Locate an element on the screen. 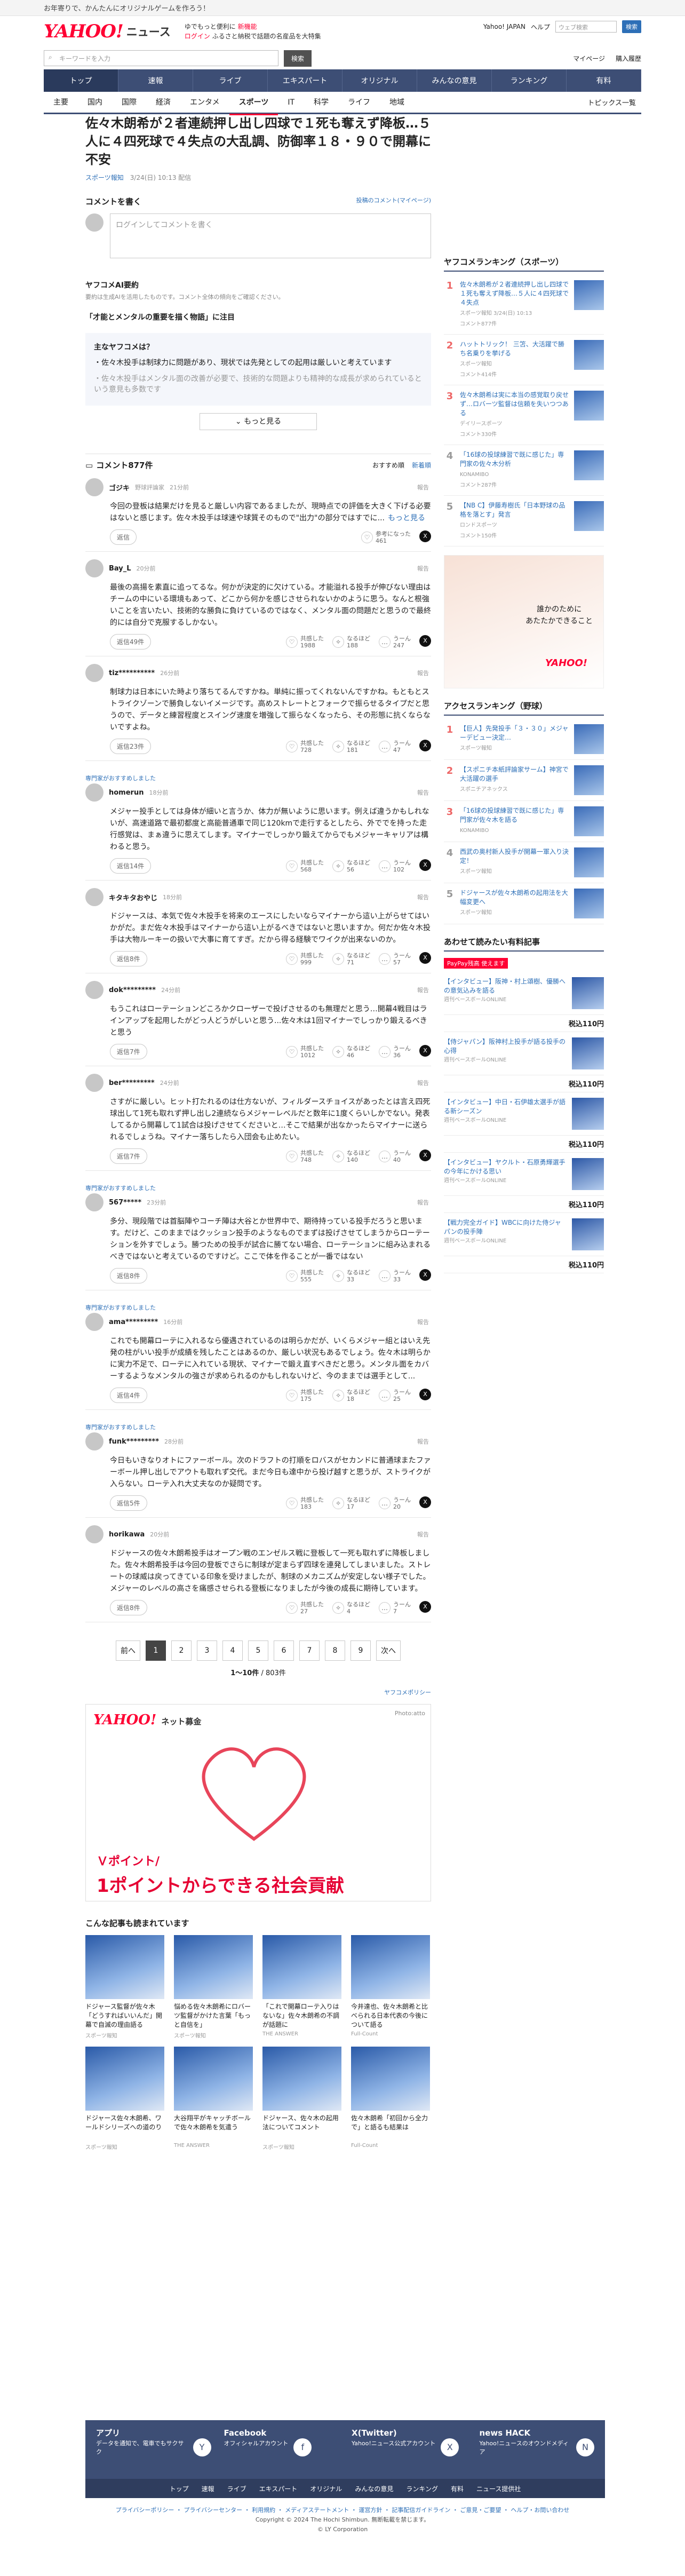 This screenshot has height=2576, width=685. footer-app: news HACK Yahoo!ニュースのオウンドメディア N is located at coordinates (537, 2449).